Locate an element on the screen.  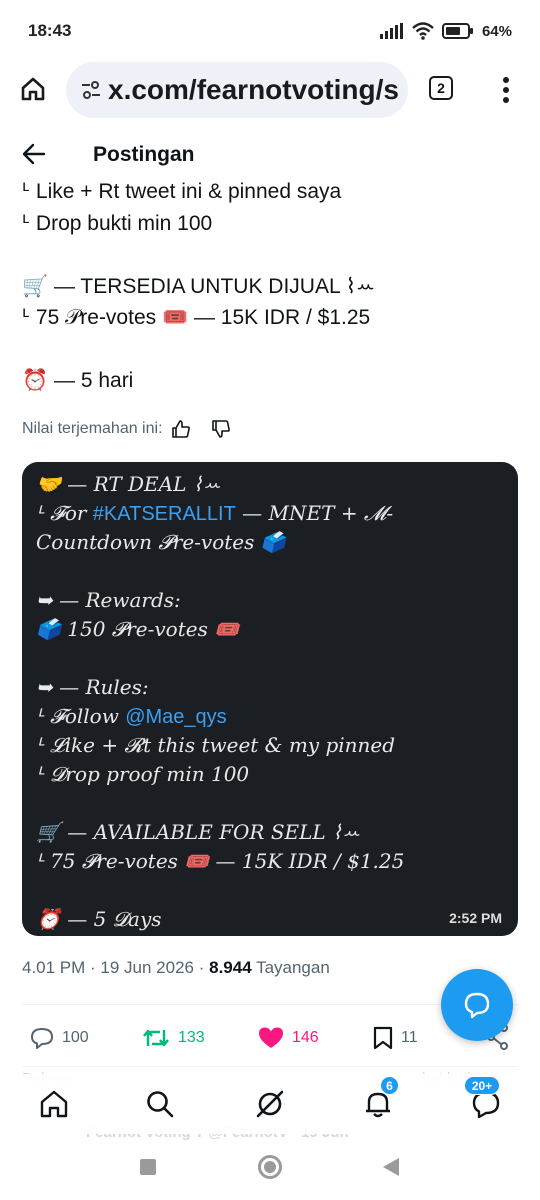
image-text-line: ➥ — Rules: is located at coordinates (270, 687).